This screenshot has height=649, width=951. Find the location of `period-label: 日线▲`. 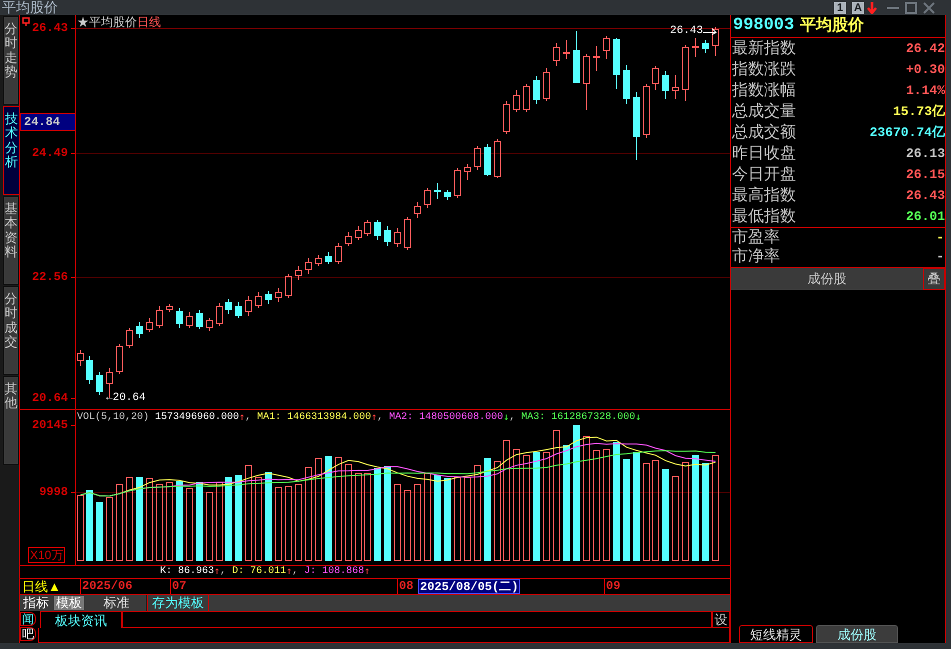

period-label: 日线▲ is located at coordinates (41, 586).